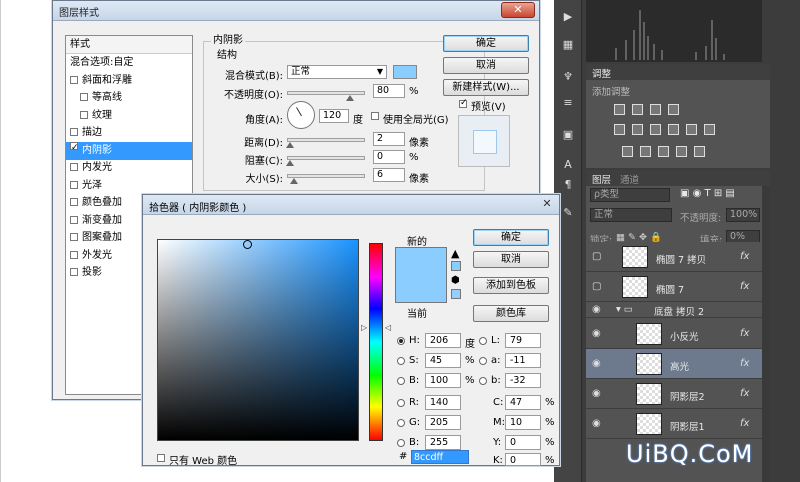 This screenshot has height=482, width=800. Describe the element at coordinates (619, 109) in the screenshot. I see `brightness-icon` at that location.